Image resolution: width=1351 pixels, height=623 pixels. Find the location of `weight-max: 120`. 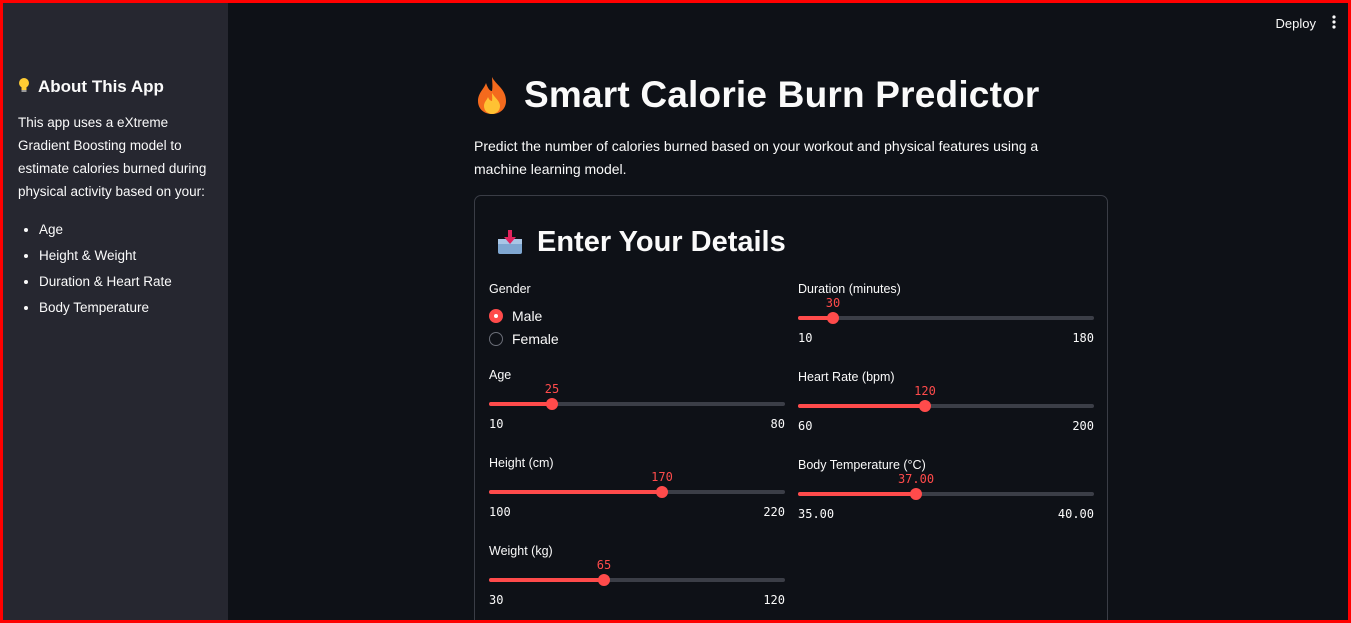

weight-max: 120 is located at coordinates (774, 600).